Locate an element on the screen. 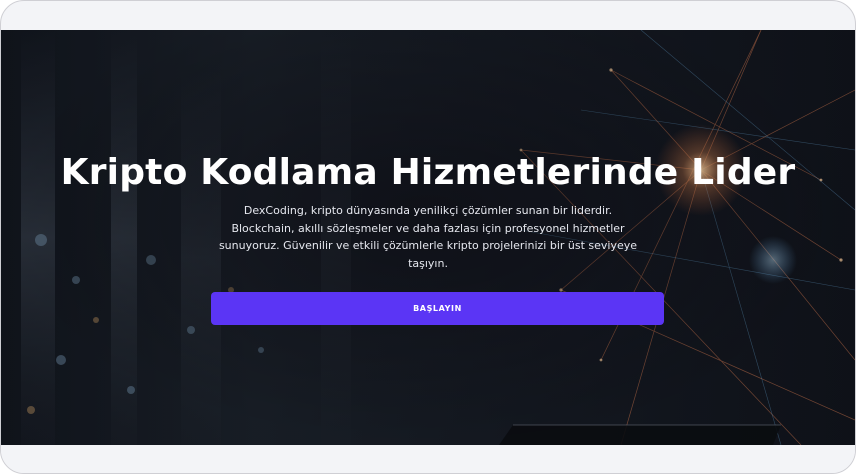 The height and width of the screenshot is (474, 856). next-section-strip is located at coordinates (428, 459).